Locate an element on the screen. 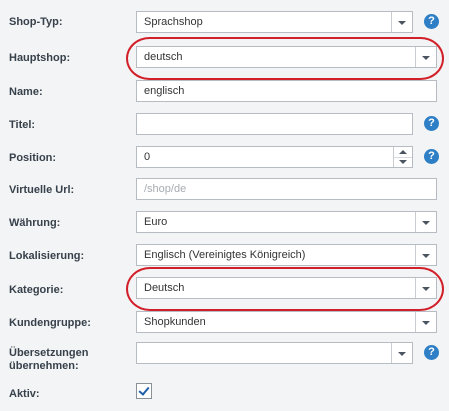 The height and width of the screenshot is (411, 449). name-label: Name: is located at coordinates (26, 92).